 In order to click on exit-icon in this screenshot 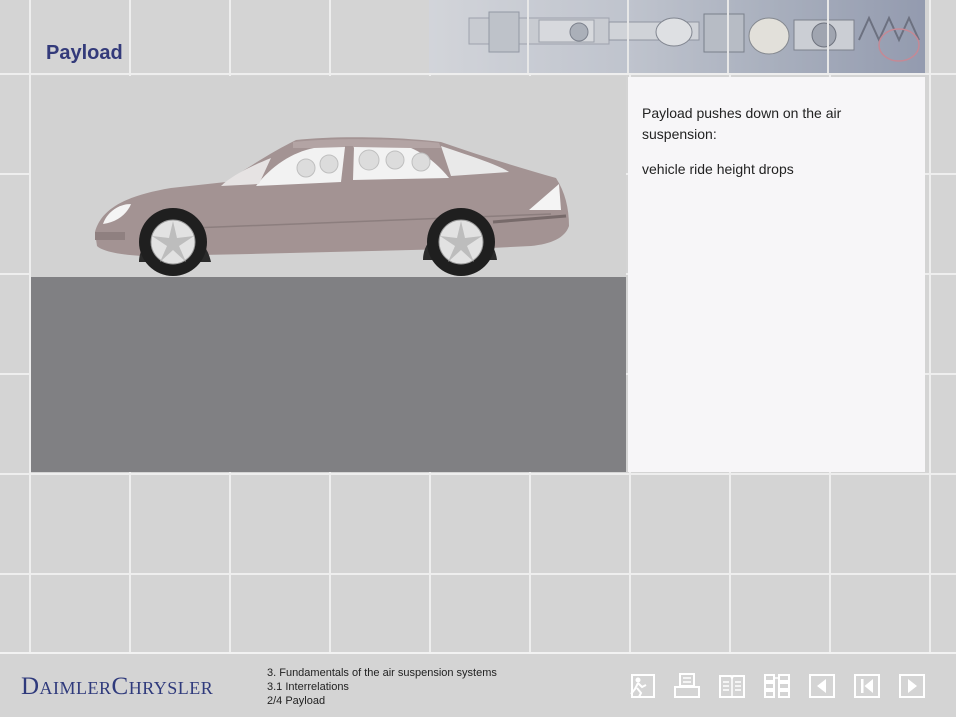, I will do `click(642, 686)`.